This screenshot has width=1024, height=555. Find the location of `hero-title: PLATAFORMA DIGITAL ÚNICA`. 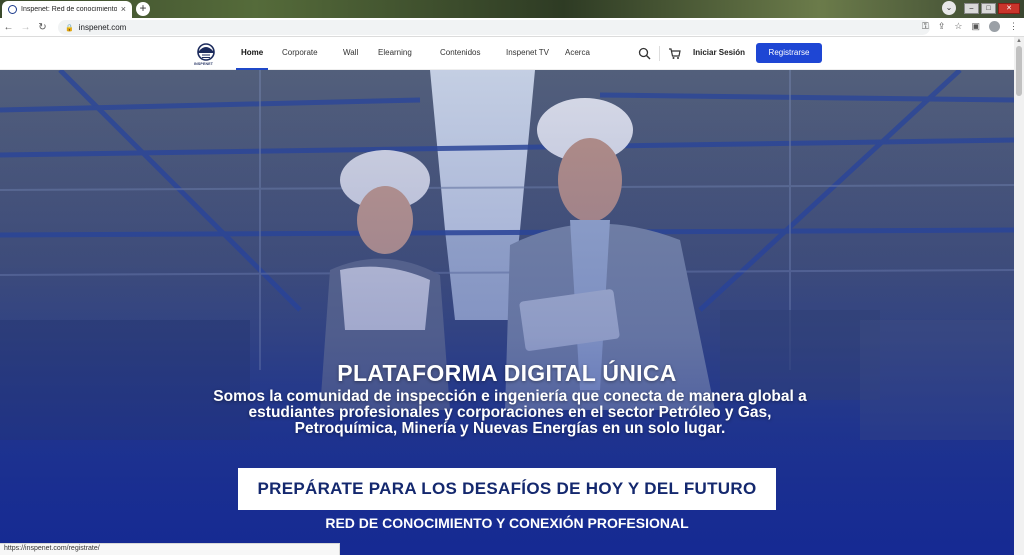

hero-title: PLATAFORMA DIGITAL ÚNICA is located at coordinates (507, 373).